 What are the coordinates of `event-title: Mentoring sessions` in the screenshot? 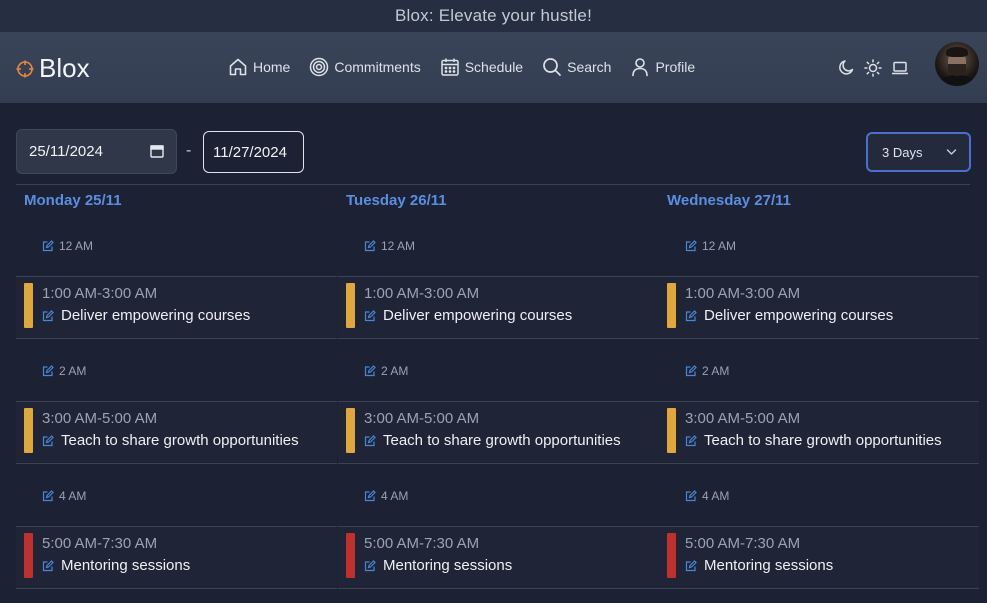 It's located at (126, 565).